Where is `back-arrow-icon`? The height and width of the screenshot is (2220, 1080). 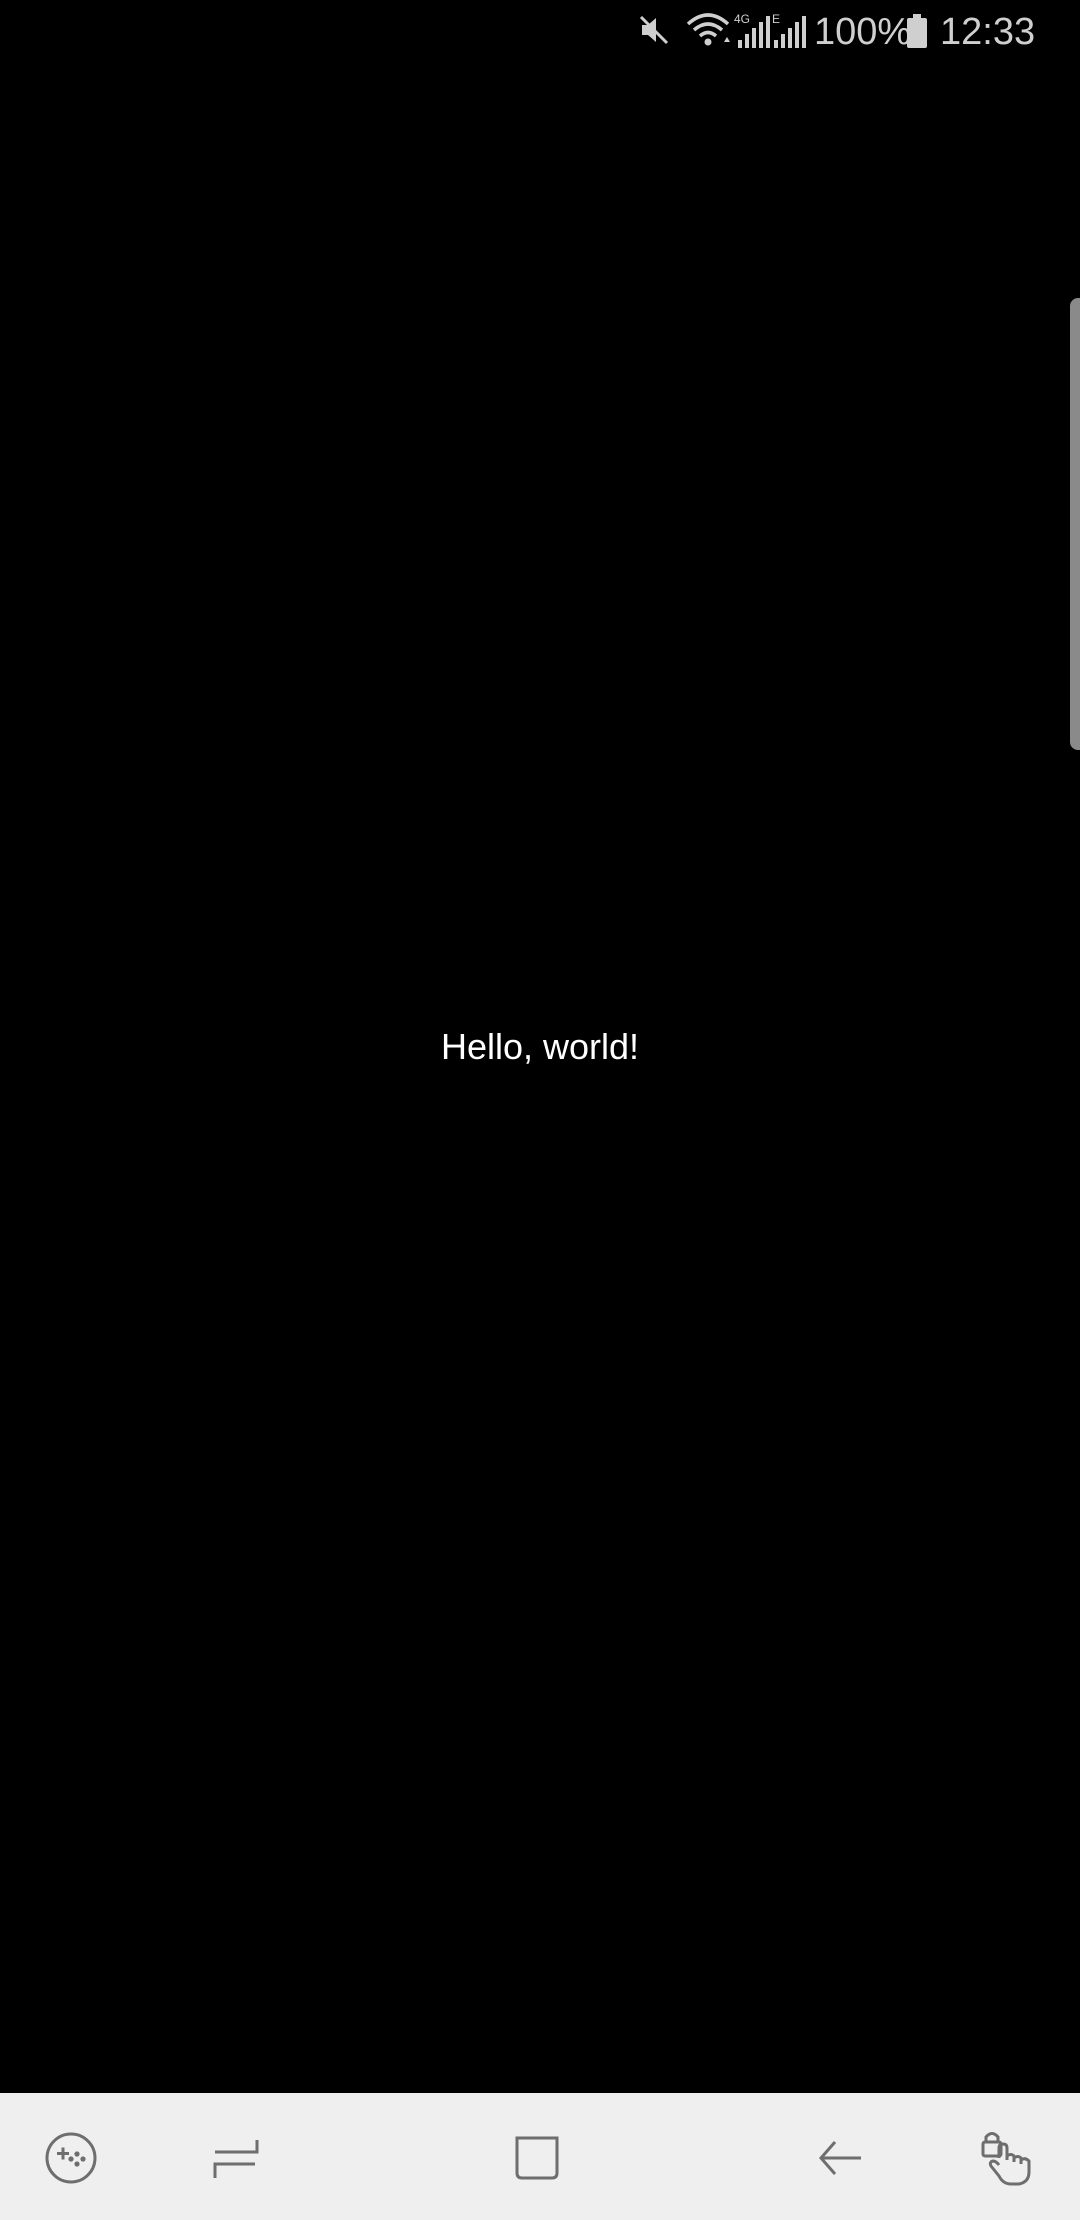 back-arrow-icon is located at coordinates (840, 2158).